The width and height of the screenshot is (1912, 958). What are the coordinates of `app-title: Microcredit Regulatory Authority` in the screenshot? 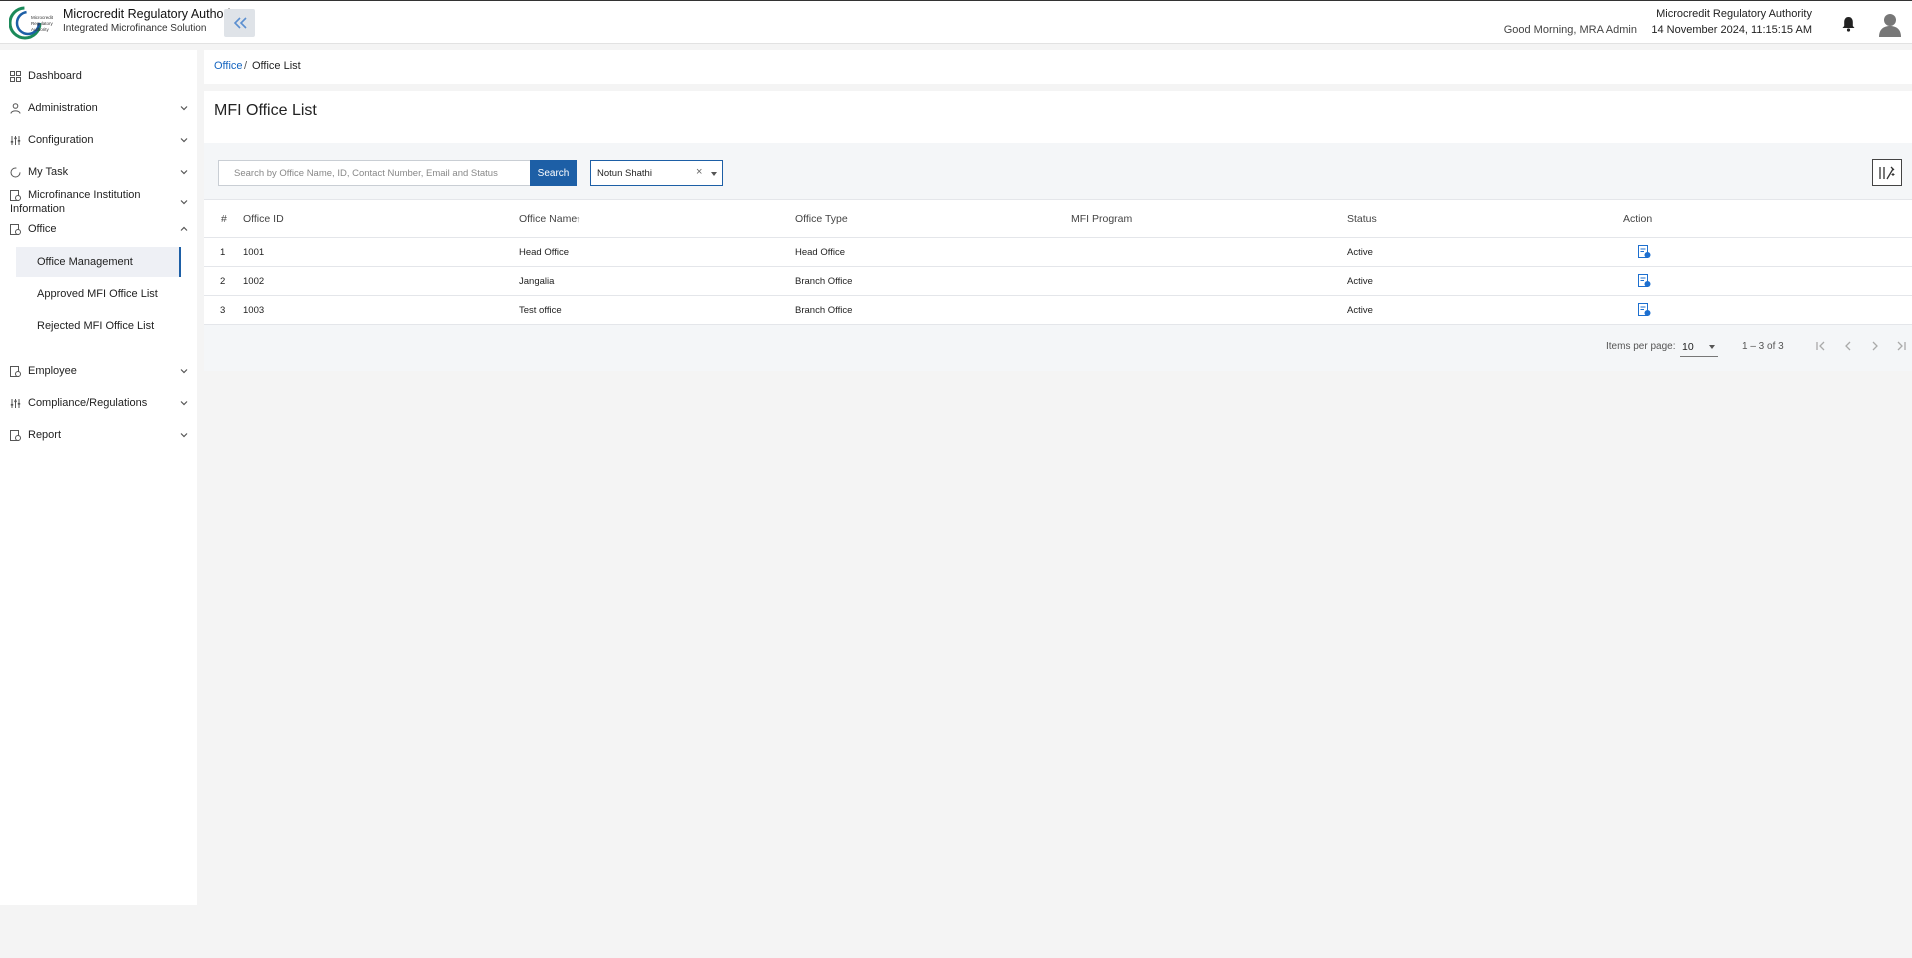 It's located at (152, 14).